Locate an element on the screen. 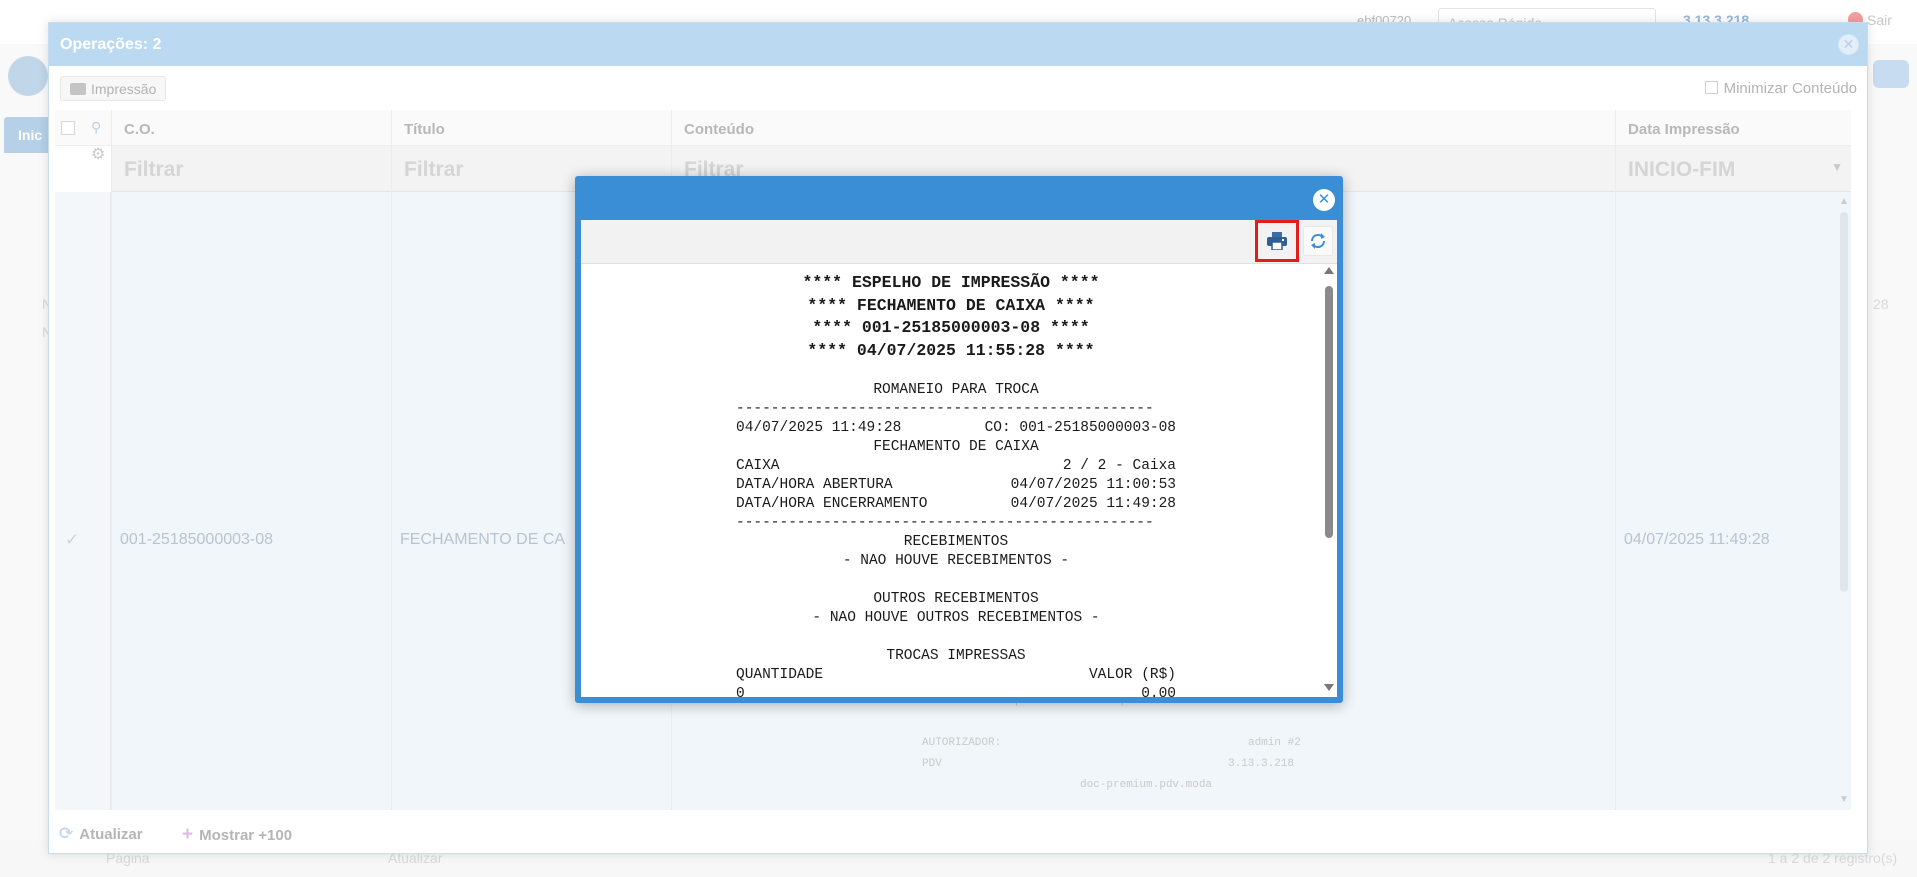 This screenshot has width=1917, height=877. operations-footer: ⟳ Atualizar + Mostrar +100 is located at coordinates (958, 833).